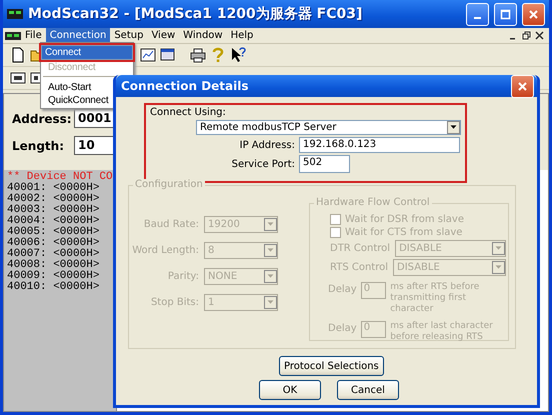 Image resolution: width=552 pixels, height=415 pixels. What do you see at coordinates (324, 164) in the screenshot?
I see `service-port-field: 502` at bounding box center [324, 164].